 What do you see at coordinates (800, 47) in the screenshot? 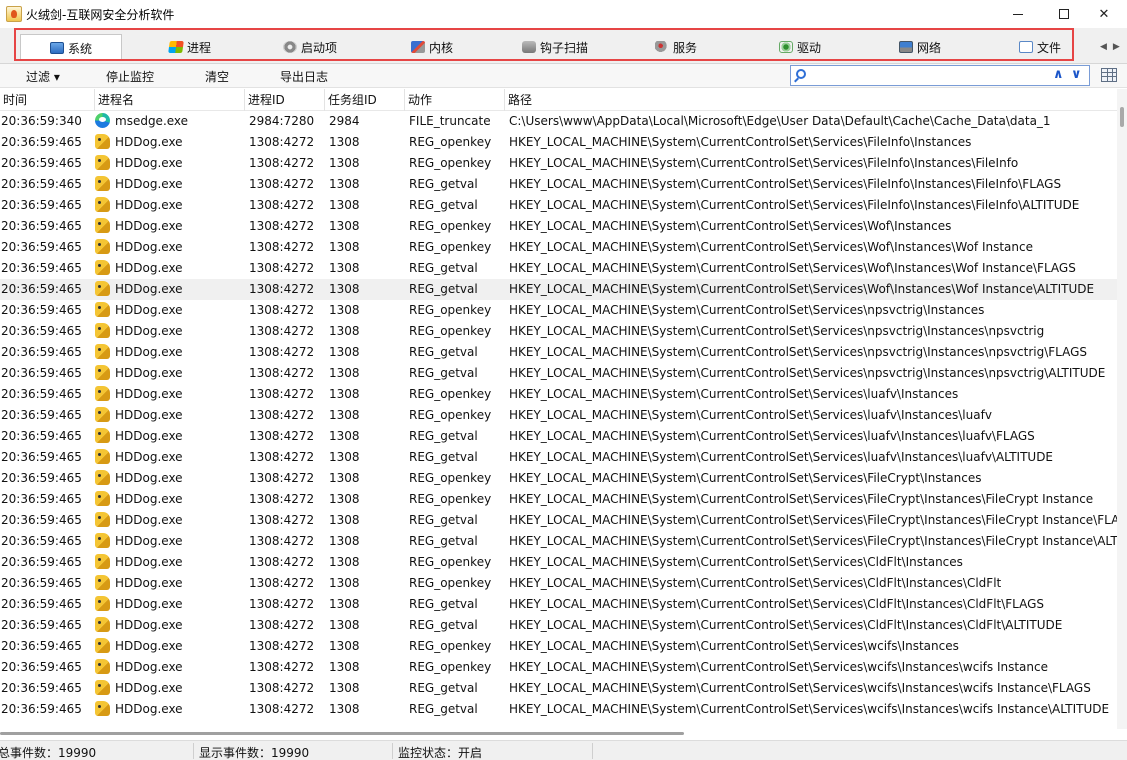
I see `tab-driver: 驱动` at bounding box center [800, 47].